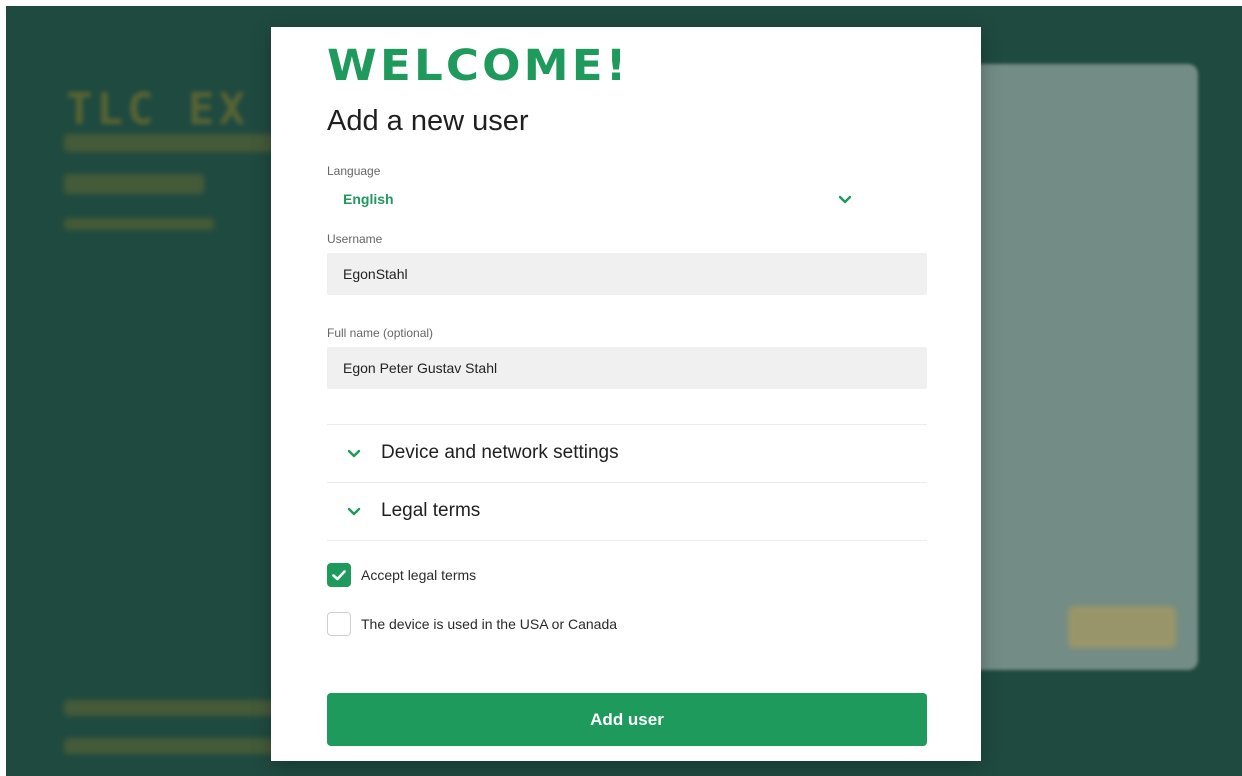  I want to click on full-name-label: Full name (optional), so click(380, 333).